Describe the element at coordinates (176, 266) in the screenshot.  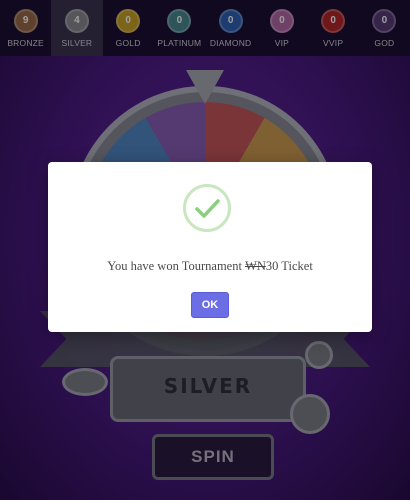
I see `message-prefix: You have won Tournament` at that location.